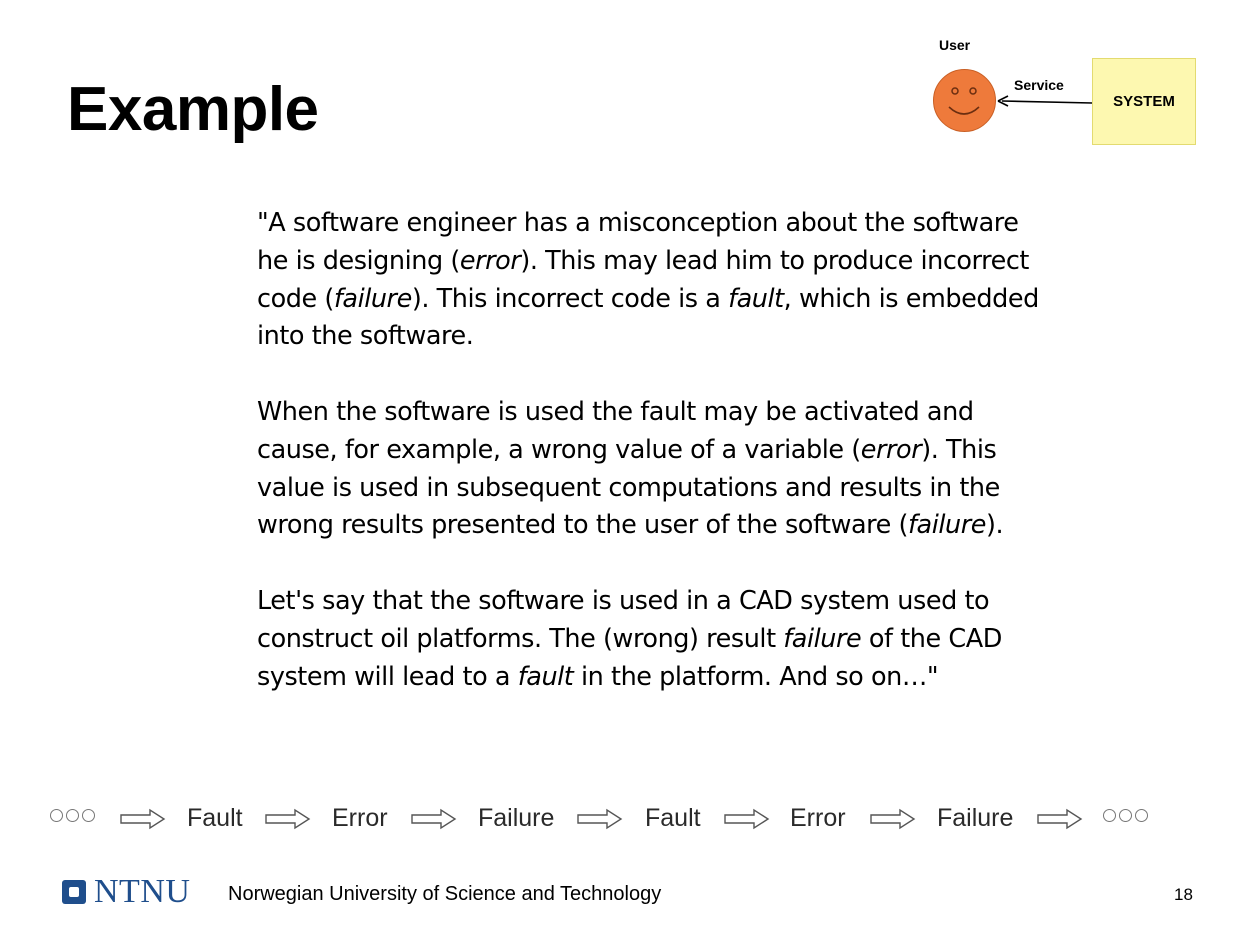  What do you see at coordinates (358, 260) in the screenshot?
I see `text-run: he is designing (` at bounding box center [358, 260].